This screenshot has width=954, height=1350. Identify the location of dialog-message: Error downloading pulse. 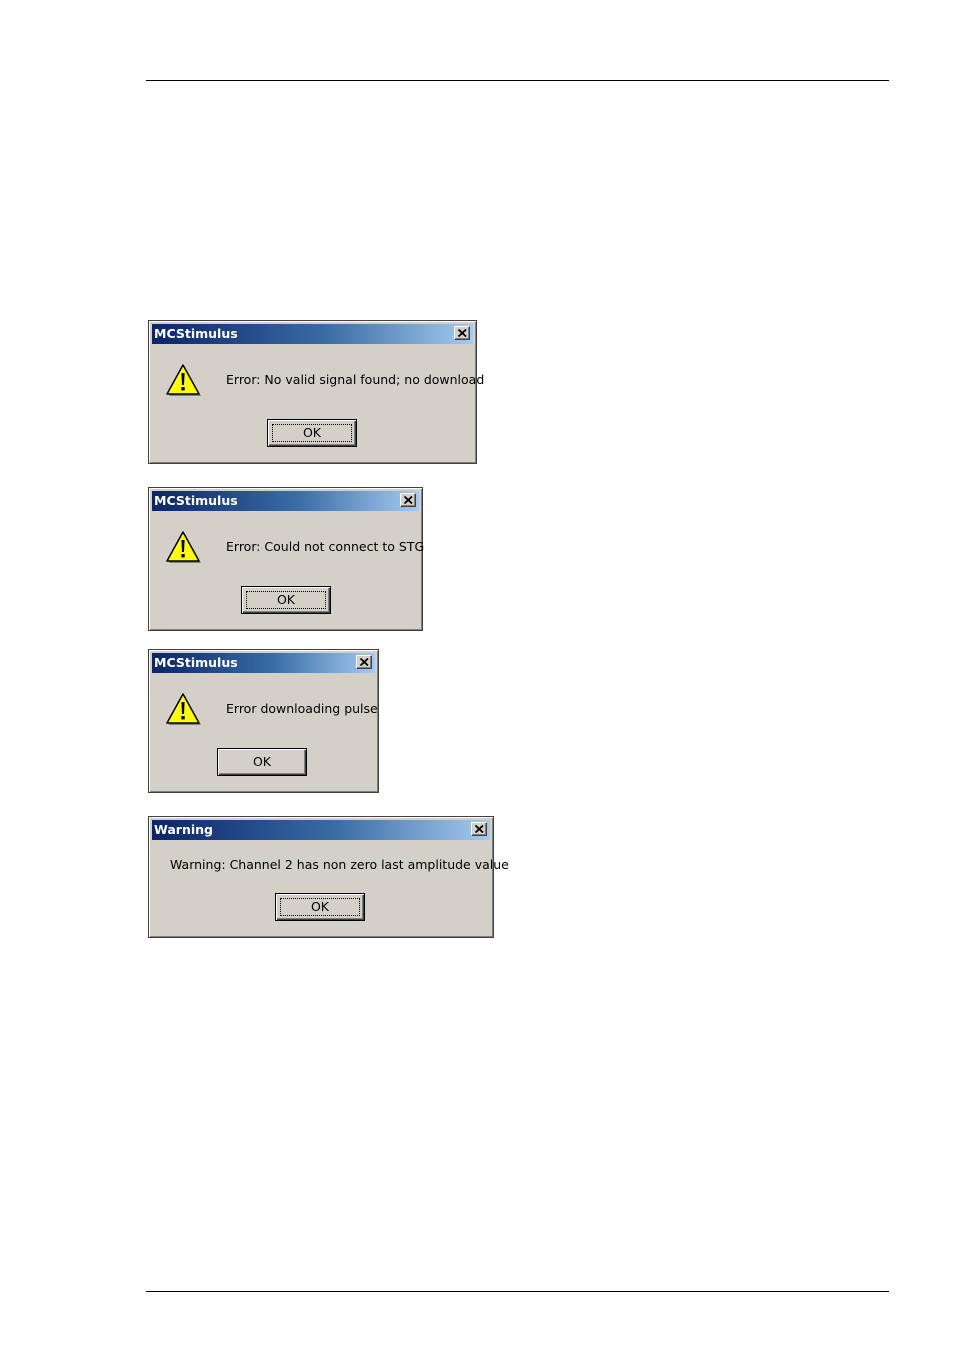
(302, 708).